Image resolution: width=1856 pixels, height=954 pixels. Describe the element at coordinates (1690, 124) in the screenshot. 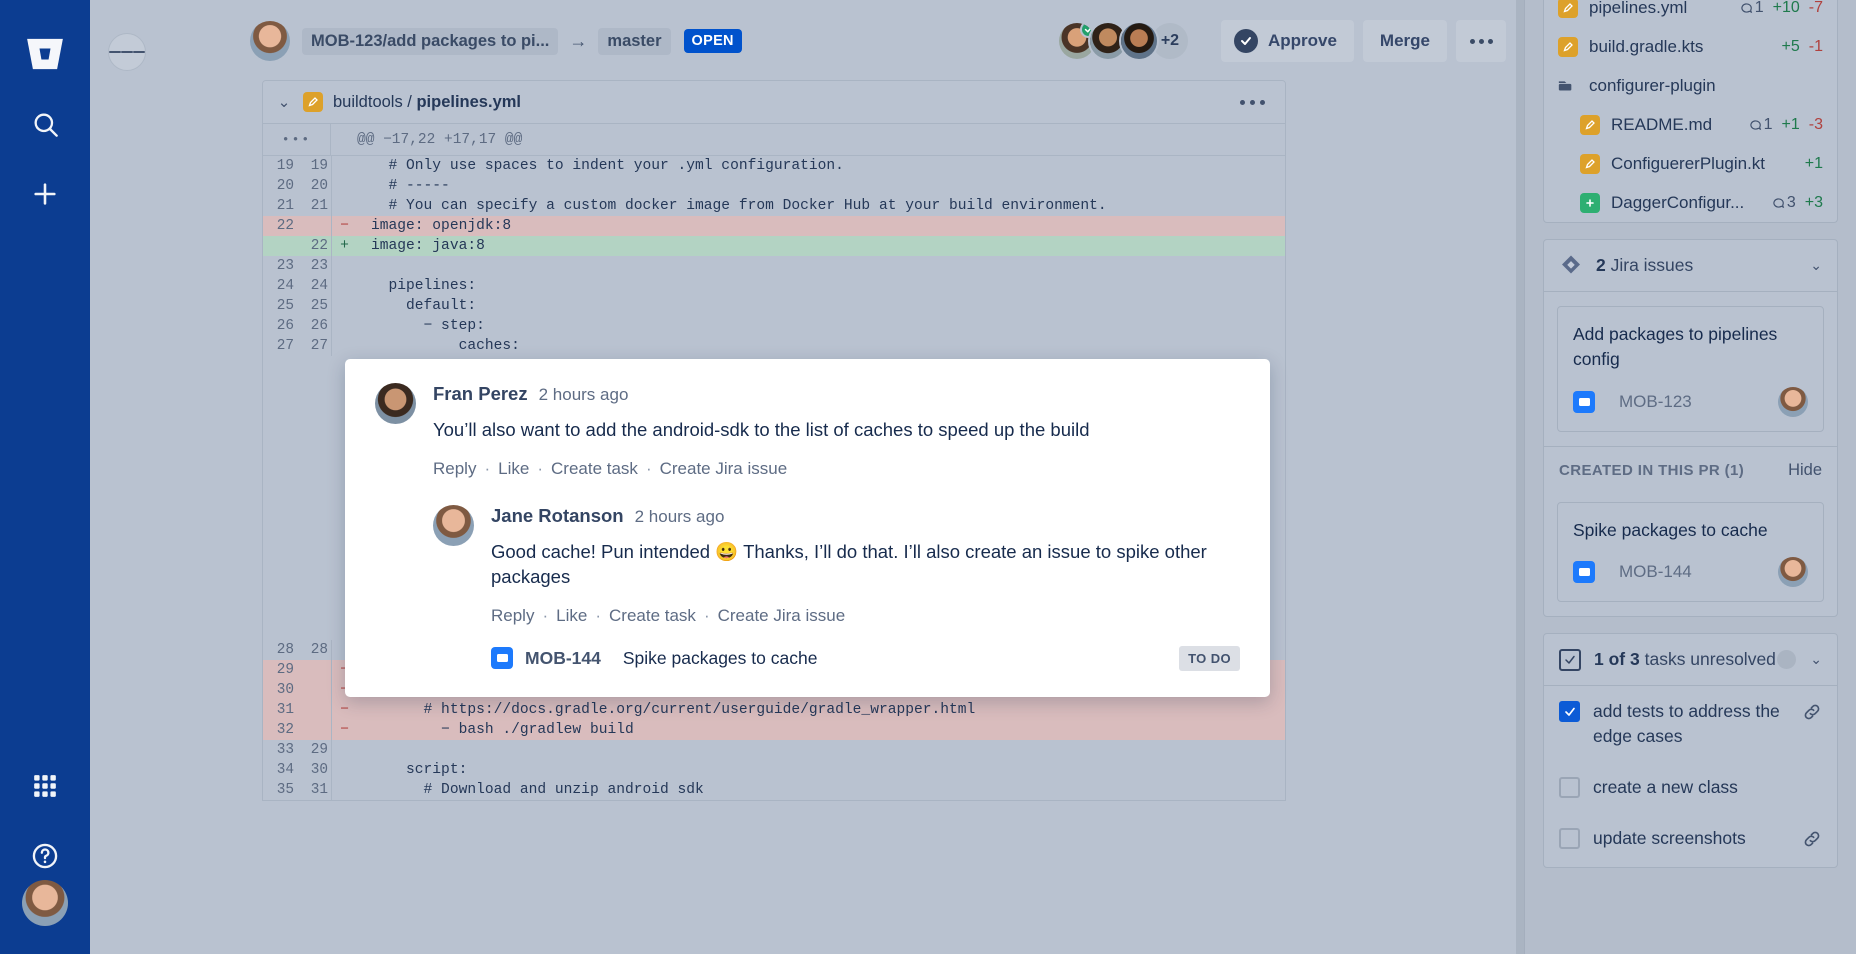

I see `file-tree-item: README.md 1 +1 -3` at that location.